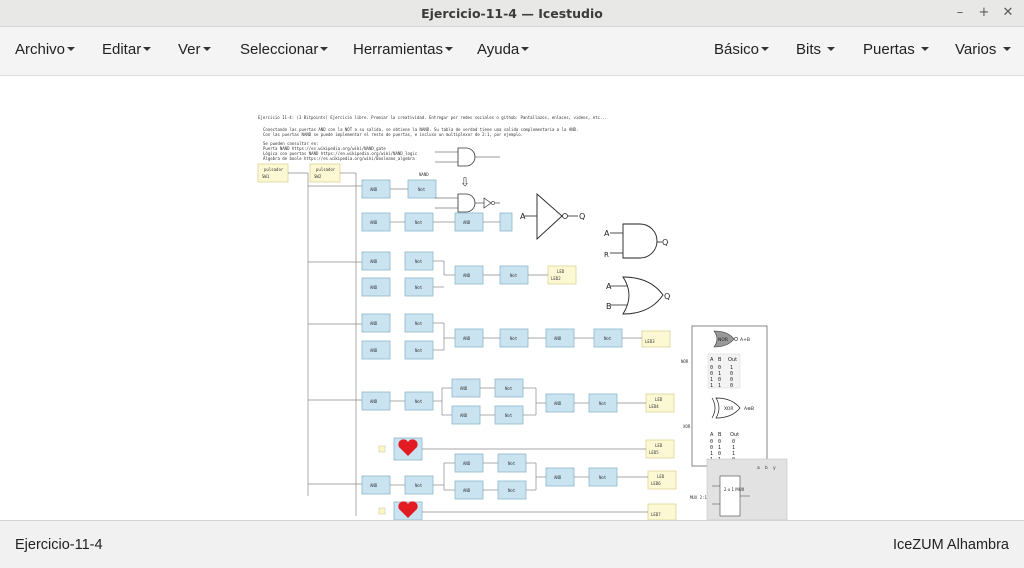 This screenshot has height=568, width=1024. What do you see at coordinates (660, 449) in the screenshot?
I see `led-5: LED LED5` at bounding box center [660, 449].